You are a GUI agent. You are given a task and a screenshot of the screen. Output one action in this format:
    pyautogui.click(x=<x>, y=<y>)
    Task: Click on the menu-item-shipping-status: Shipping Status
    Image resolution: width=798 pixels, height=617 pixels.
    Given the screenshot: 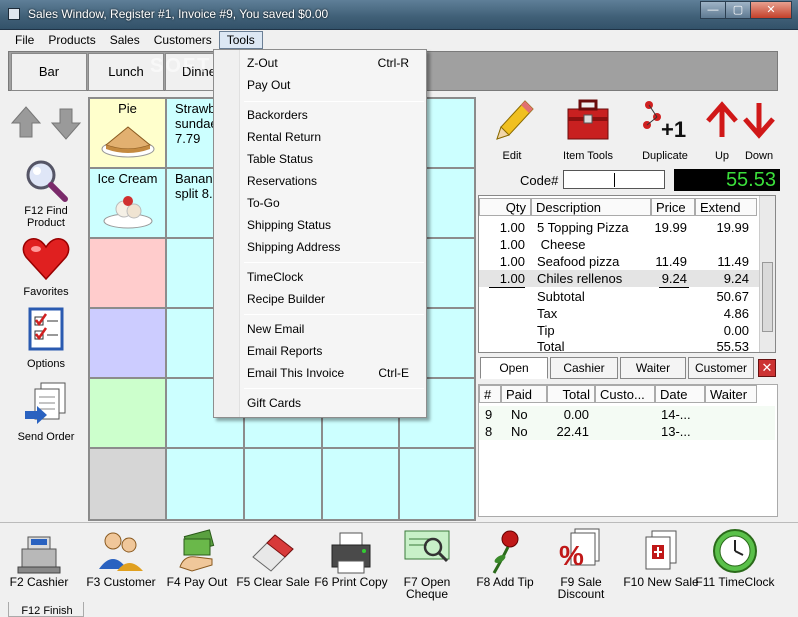 What is the action you would take?
    pyautogui.click(x=335, y=225)
    